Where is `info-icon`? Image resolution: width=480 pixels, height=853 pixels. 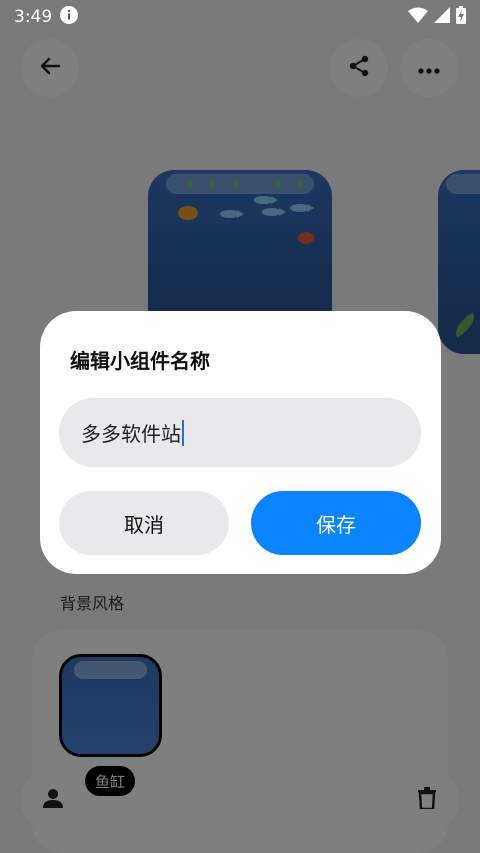
info-icon is located at coordinates (69, 17).